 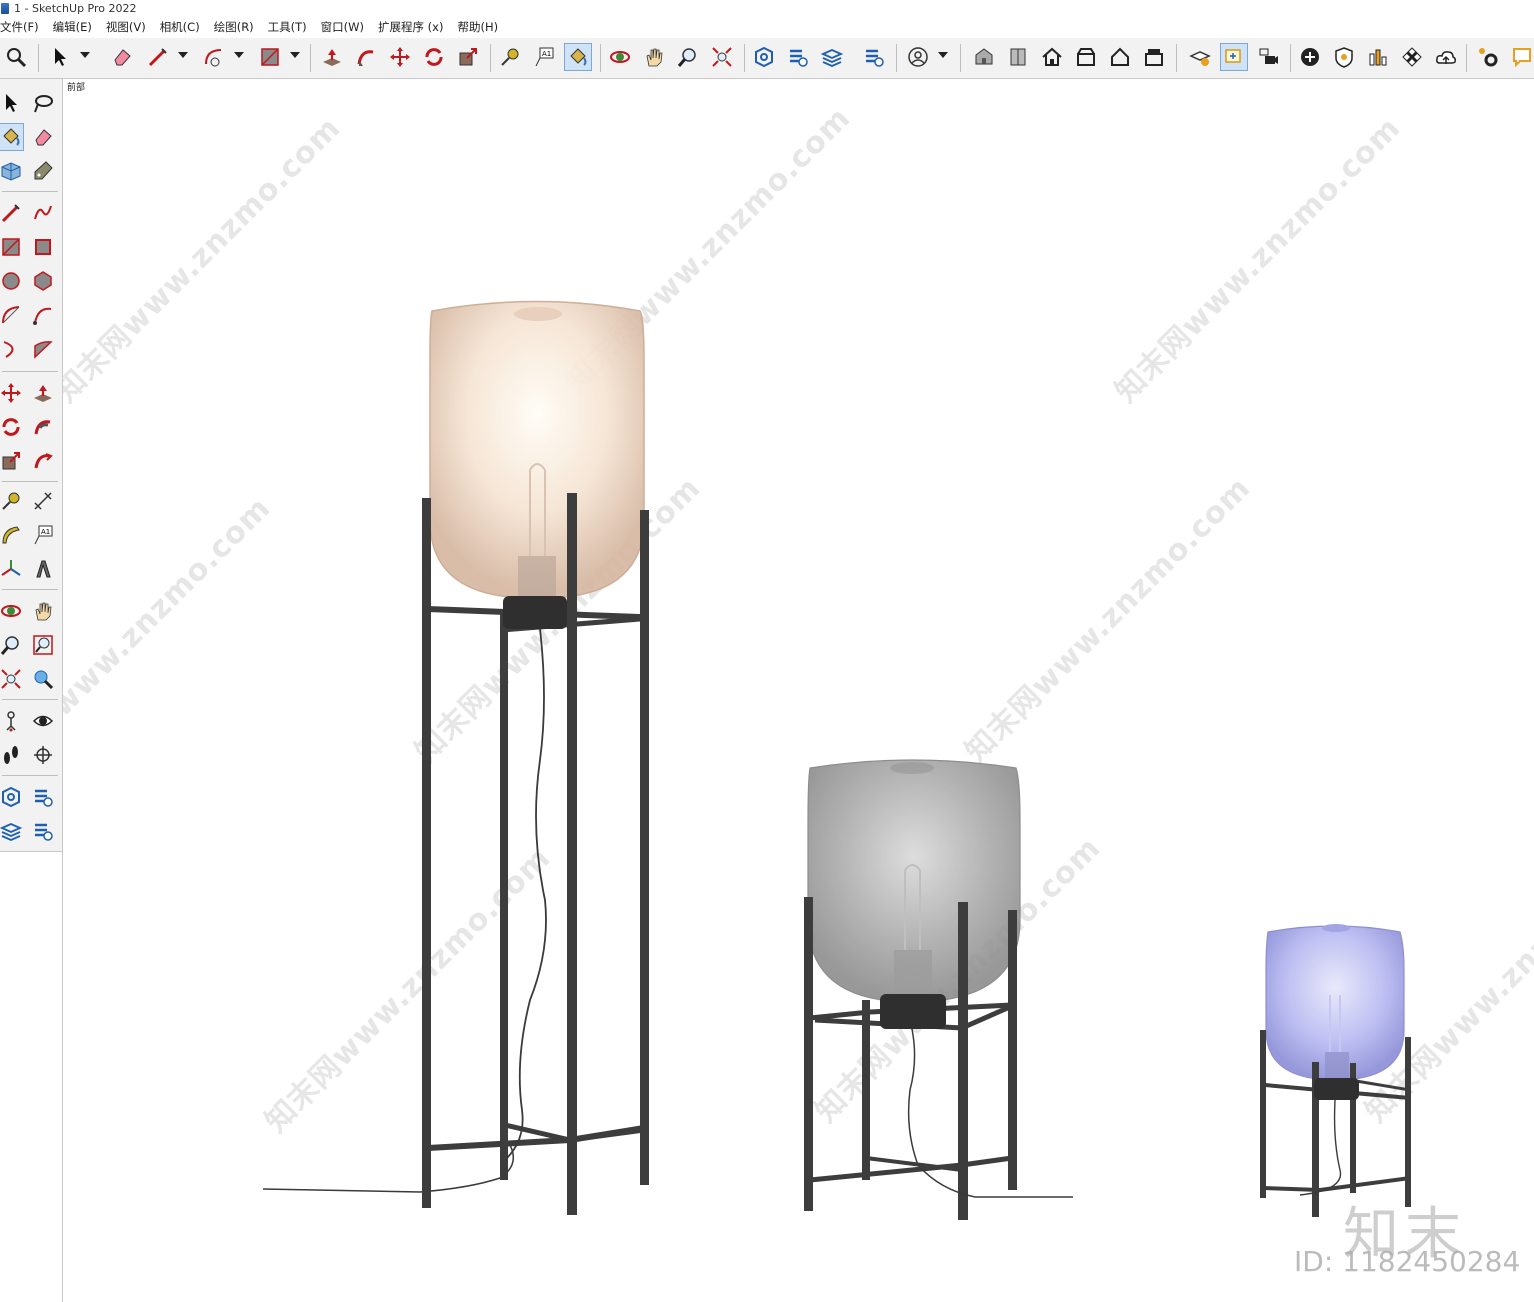 I want to click on add-location-icon, so click(x=1310, y=57).